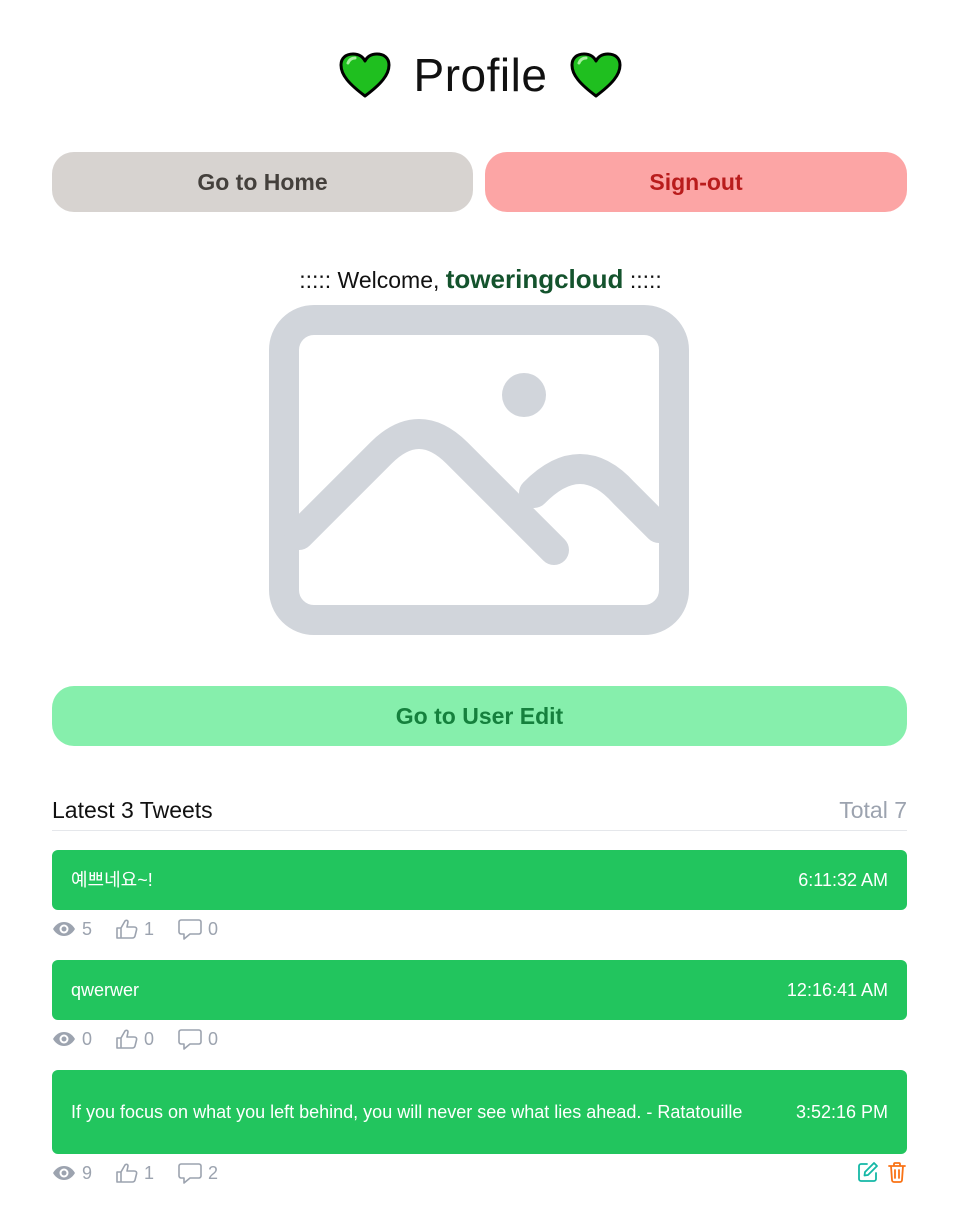 The height and width of the screenshot is (1228, 961). What do you see at coordinates (645, 280) in the screenshot?
I see `welcome-suffix: :::::` at bounding box center [645, 280].